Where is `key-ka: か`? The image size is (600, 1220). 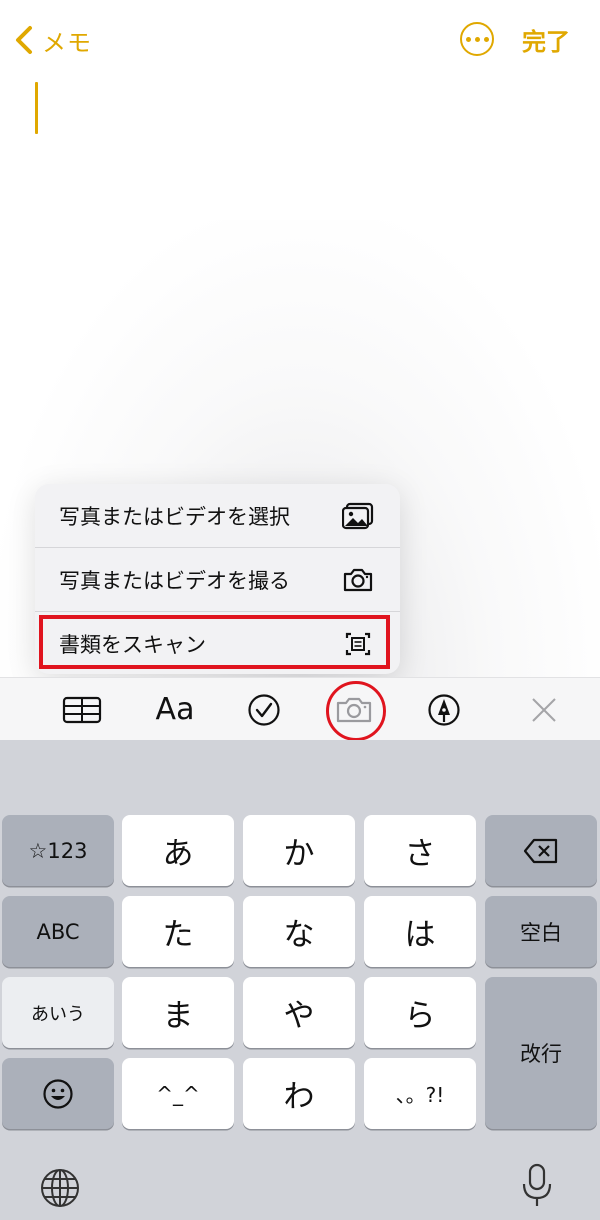
key-ka: か is located at coordinates (299, 850).